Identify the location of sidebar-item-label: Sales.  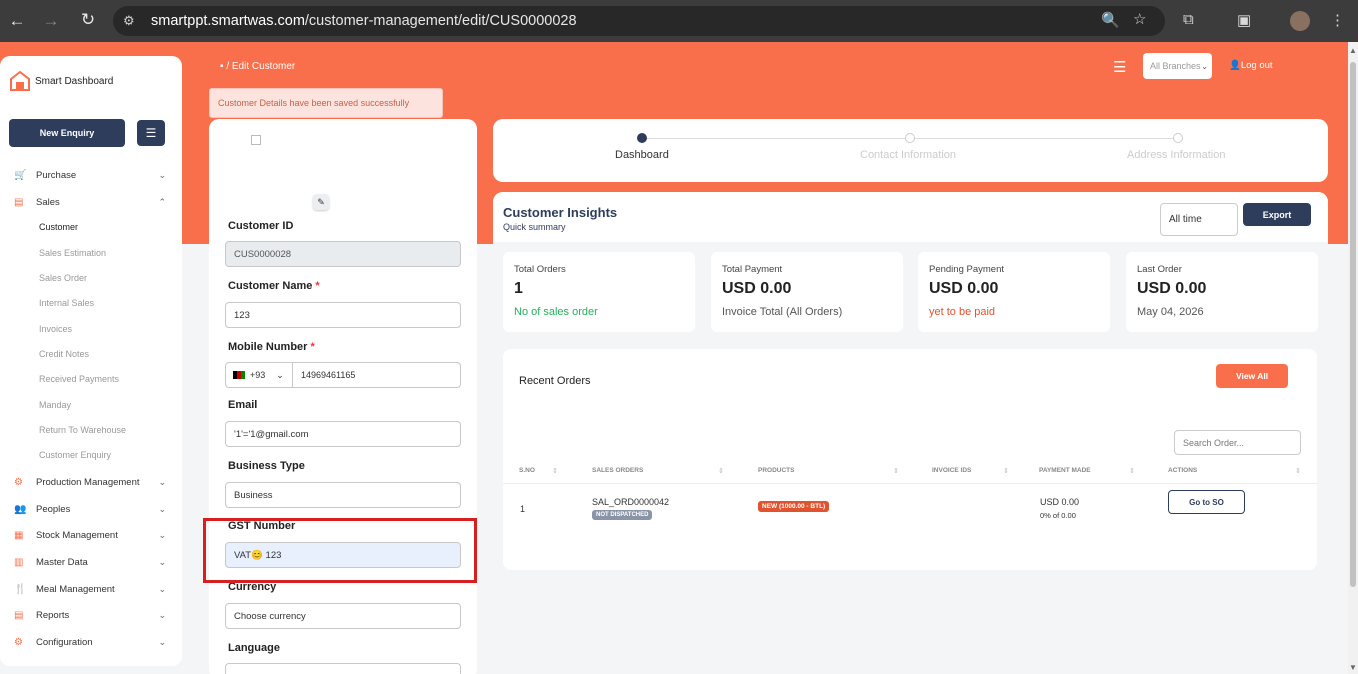
(48, 202).